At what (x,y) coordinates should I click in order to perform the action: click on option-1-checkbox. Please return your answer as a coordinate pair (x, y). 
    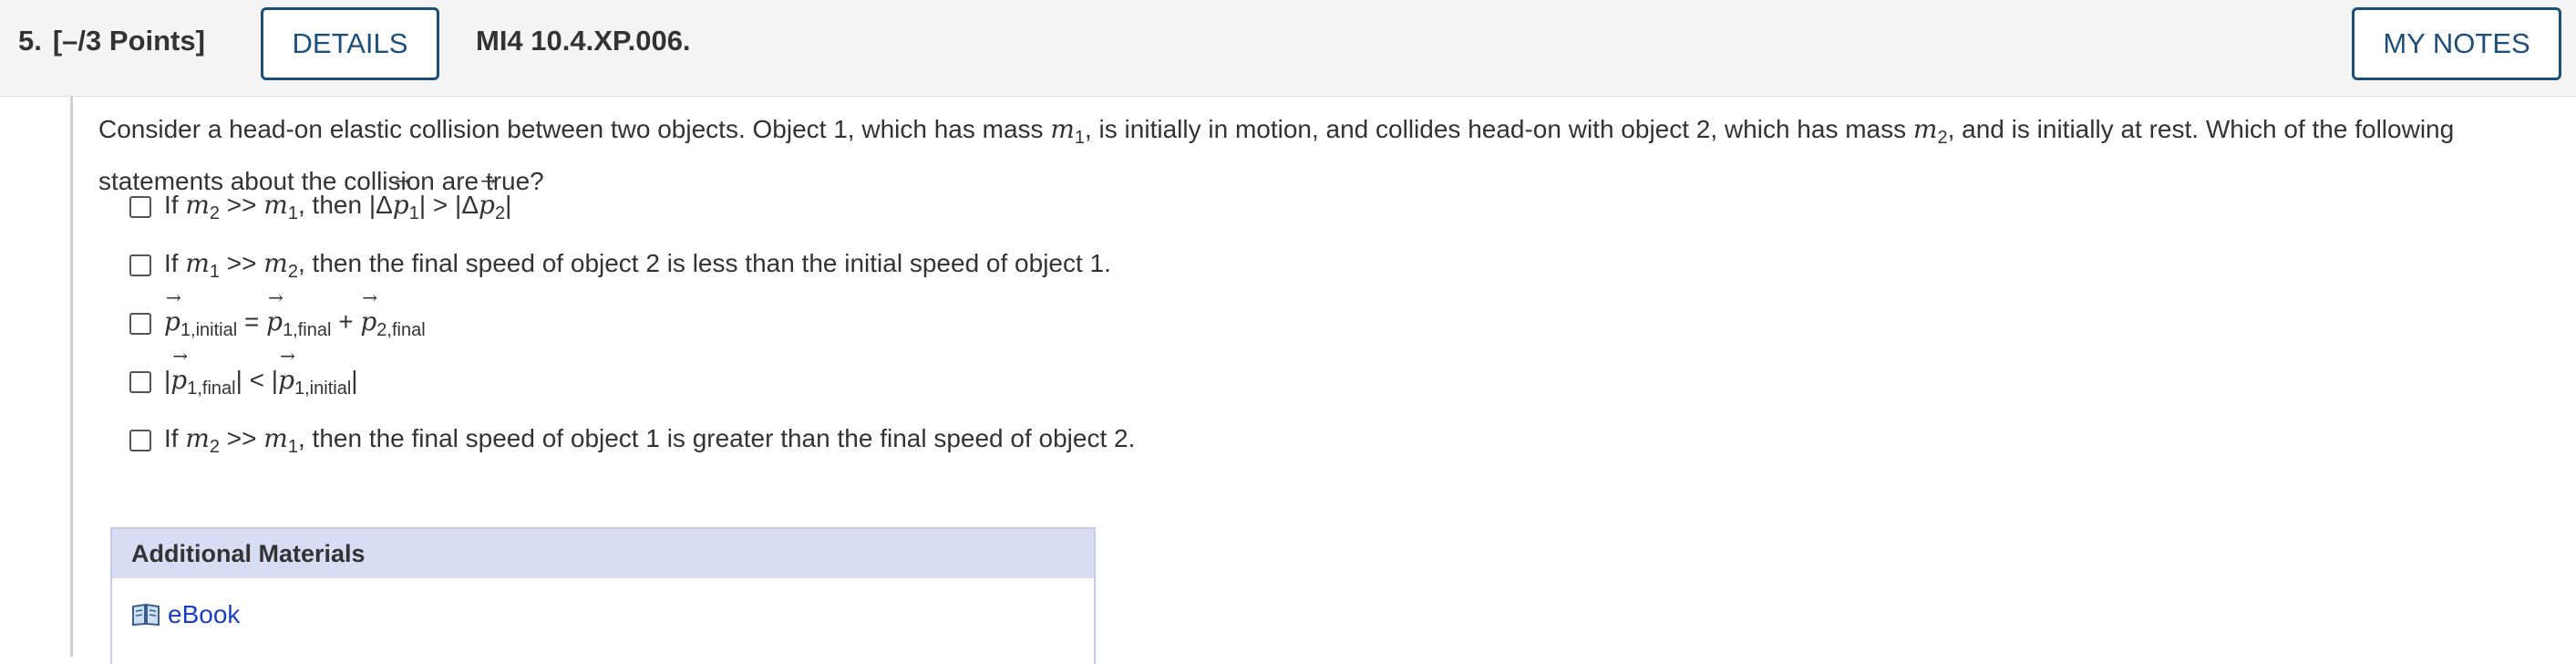
    Looking at the image, I should click on (140, 207).